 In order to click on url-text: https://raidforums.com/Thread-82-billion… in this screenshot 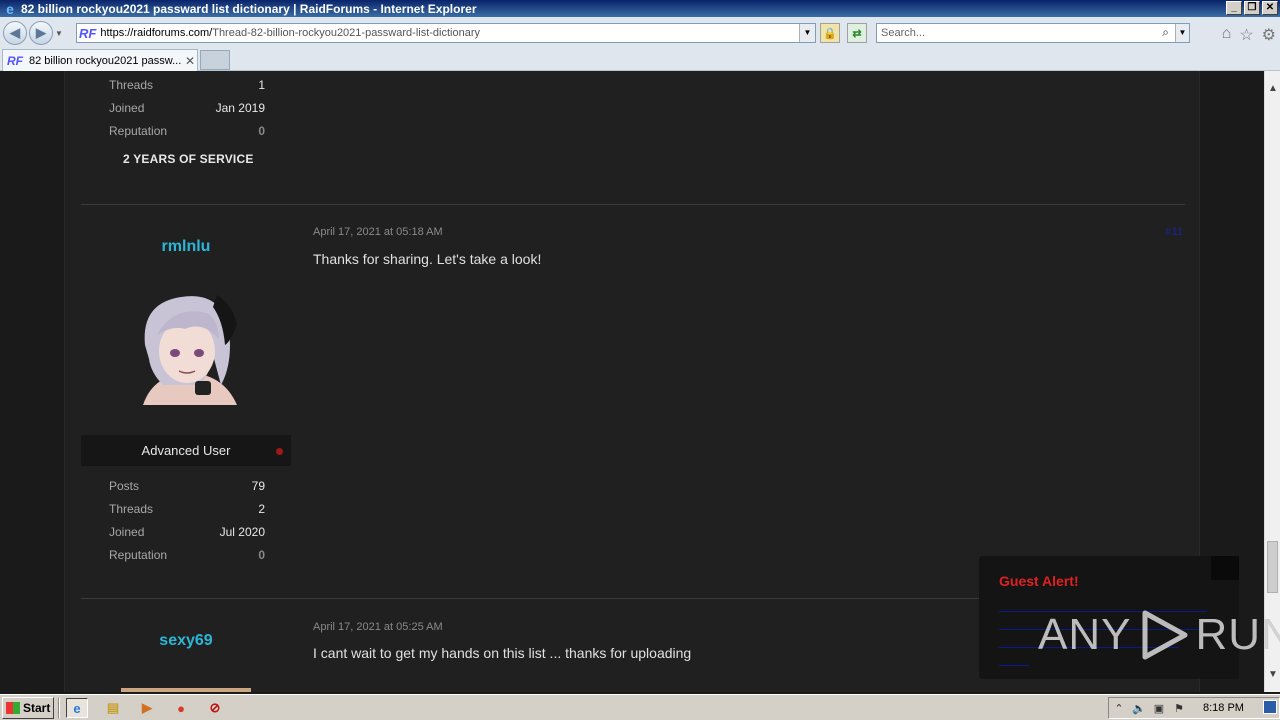, I will do `click(290, 33)`.